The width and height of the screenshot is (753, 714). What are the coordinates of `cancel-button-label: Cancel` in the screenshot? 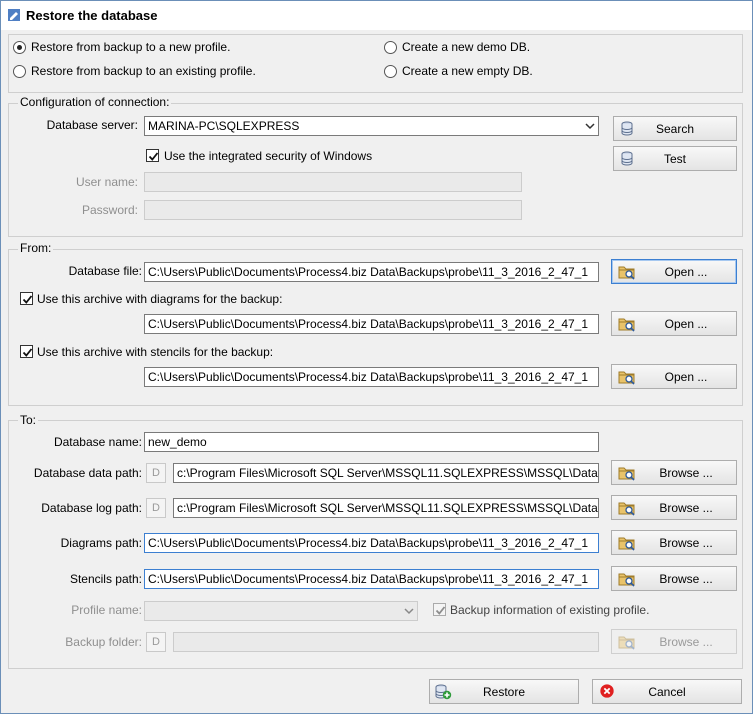 It's located at (667, 692).